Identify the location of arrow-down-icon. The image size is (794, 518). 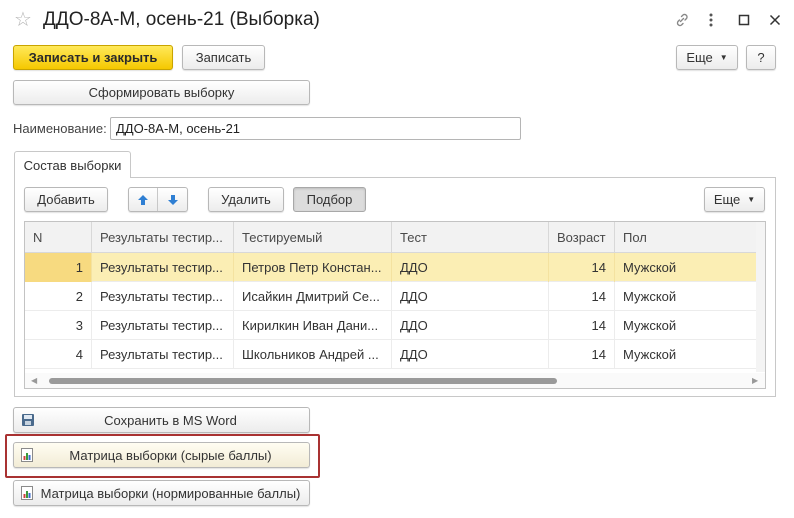
(172, 199).